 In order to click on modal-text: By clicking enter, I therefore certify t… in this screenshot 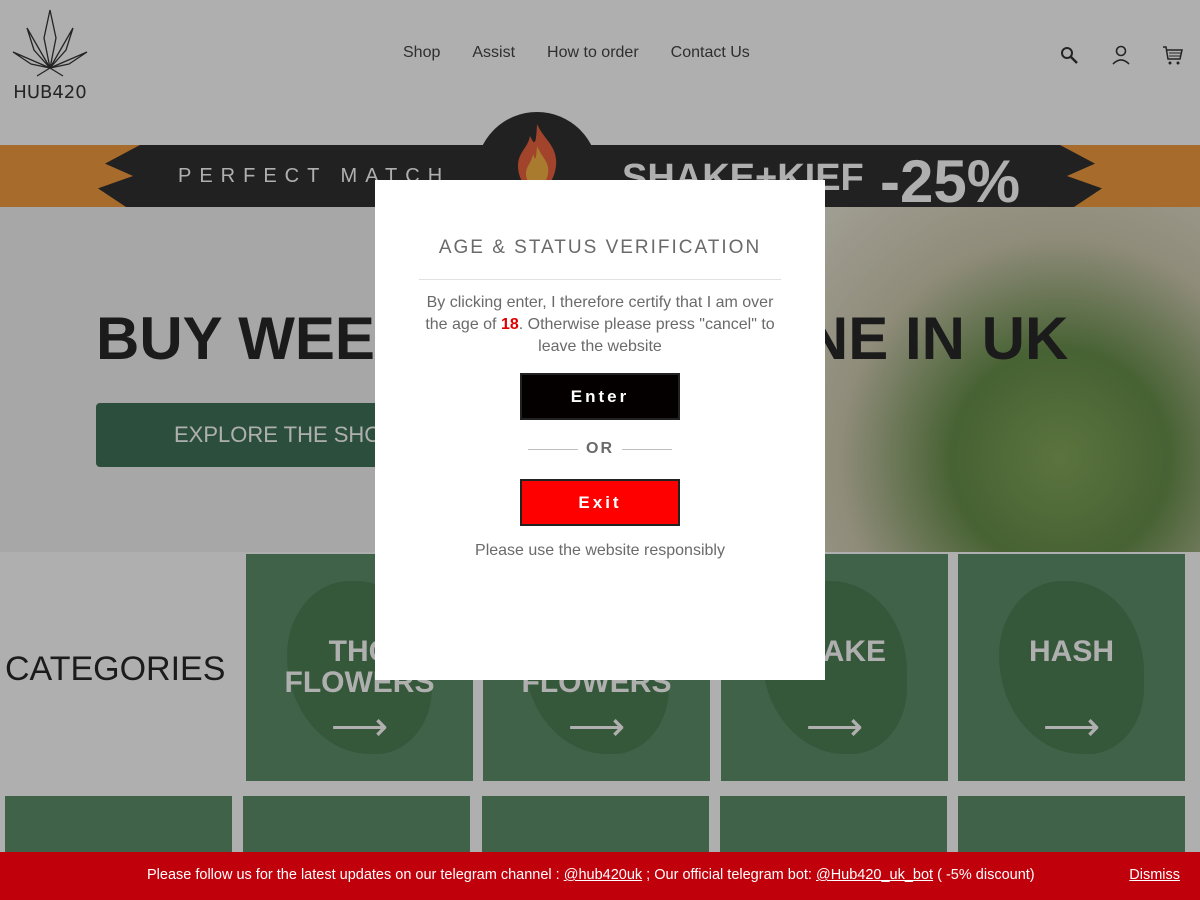, I will do `click(600, 324)`.